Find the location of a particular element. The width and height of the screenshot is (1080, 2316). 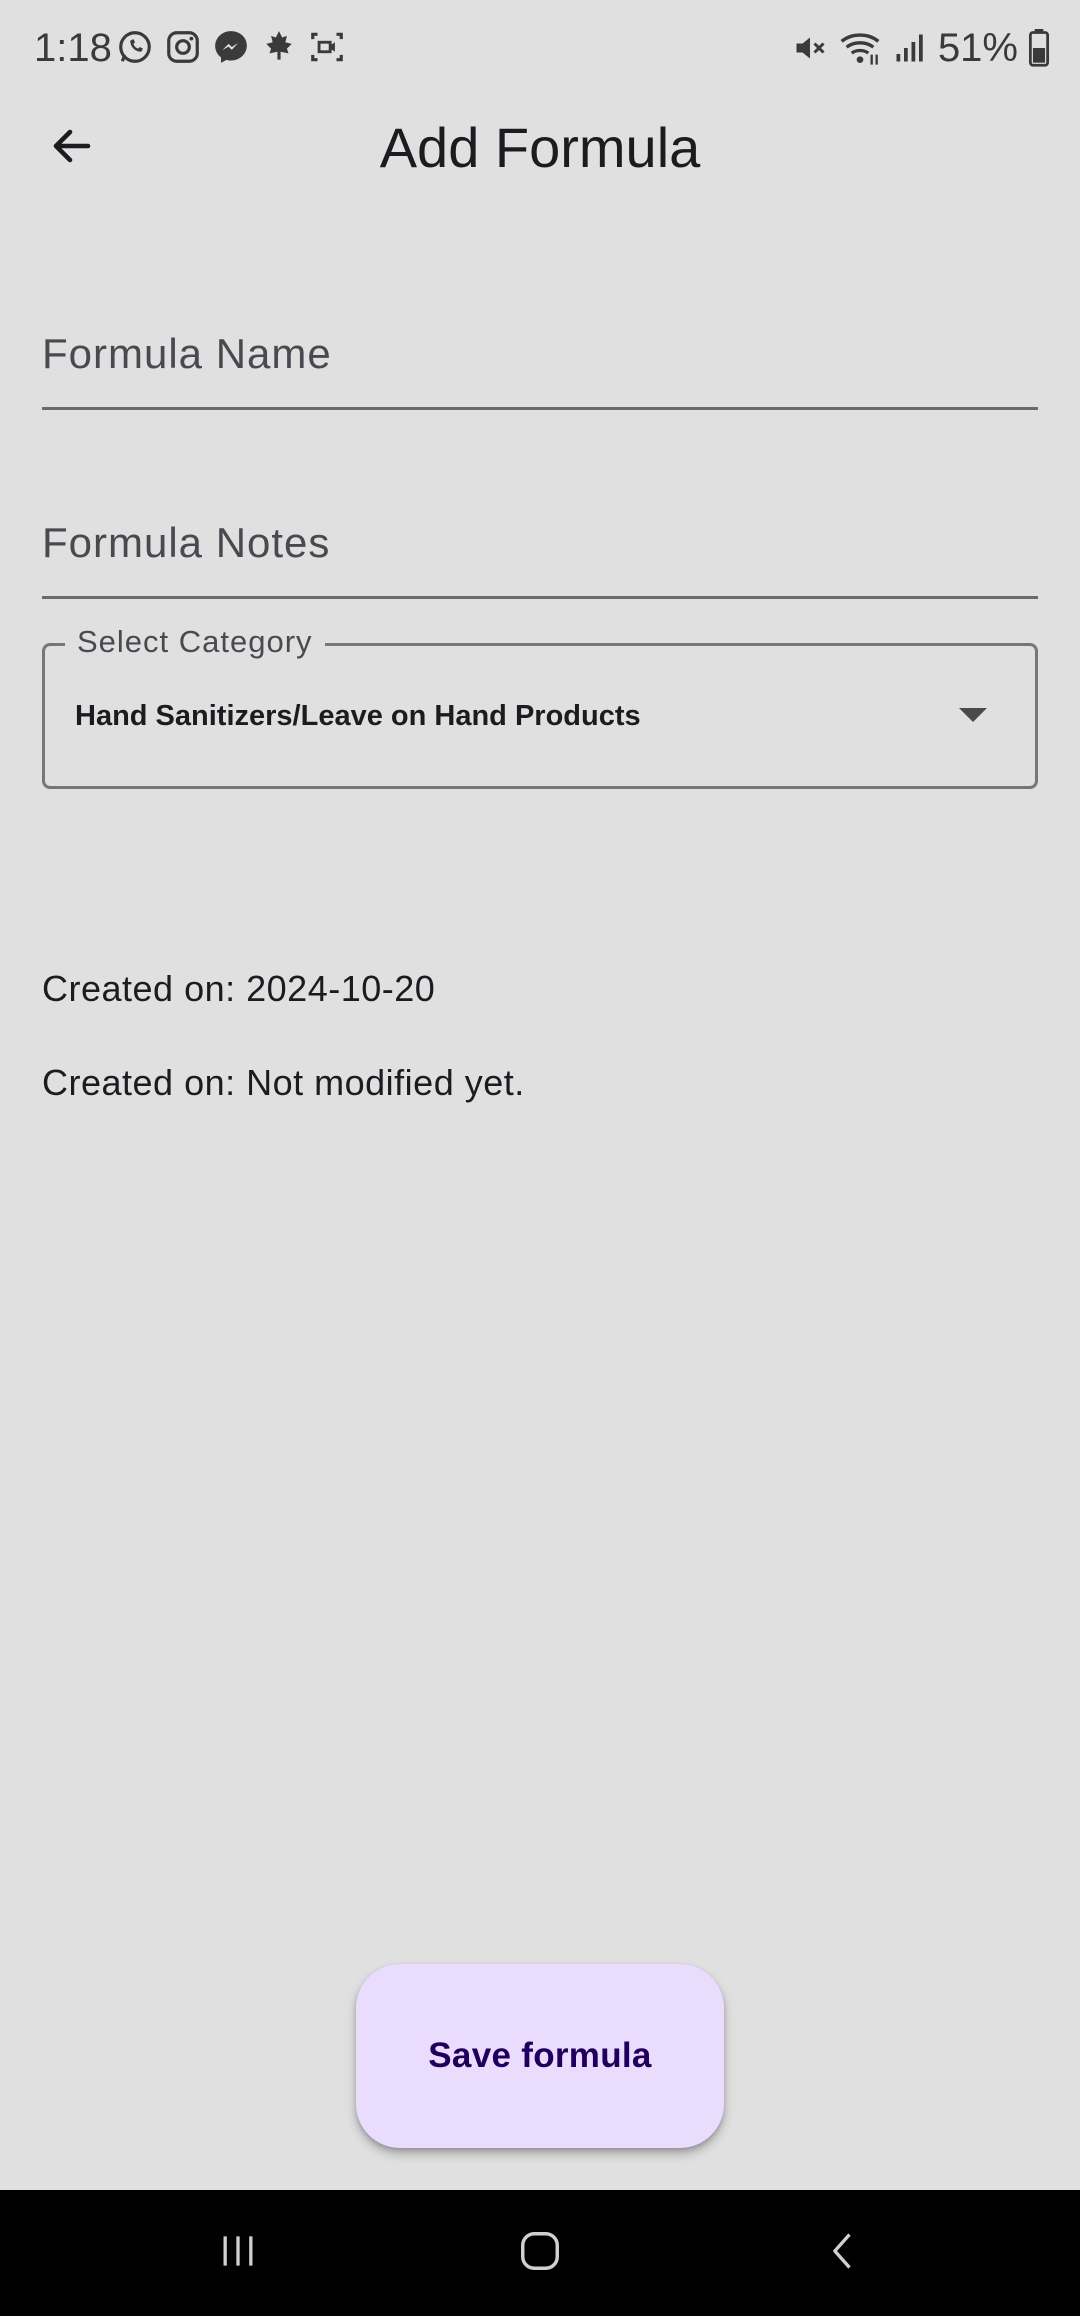

screen-record-icon is located at coordinates (327, 47).